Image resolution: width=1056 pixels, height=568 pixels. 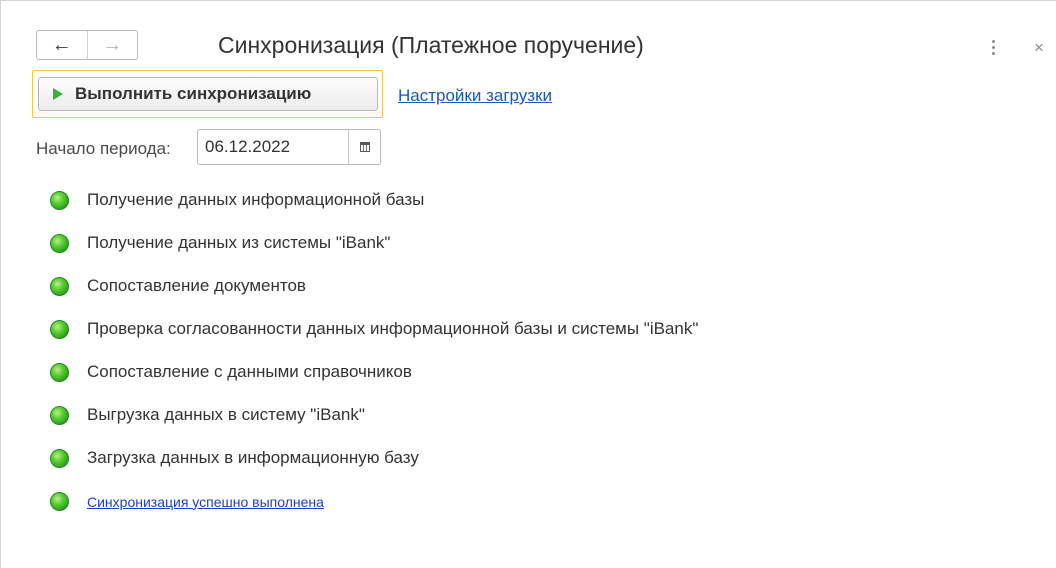 What do you see at coordinates (103, 148) in the screenshot?
I see `period-start-label: Начало периода:` at bounding box center [103, 148].